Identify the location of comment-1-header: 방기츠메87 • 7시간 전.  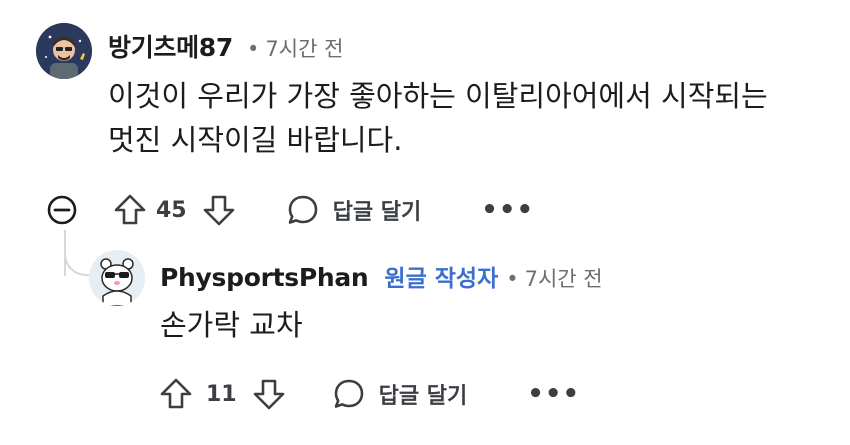
(225, 46).